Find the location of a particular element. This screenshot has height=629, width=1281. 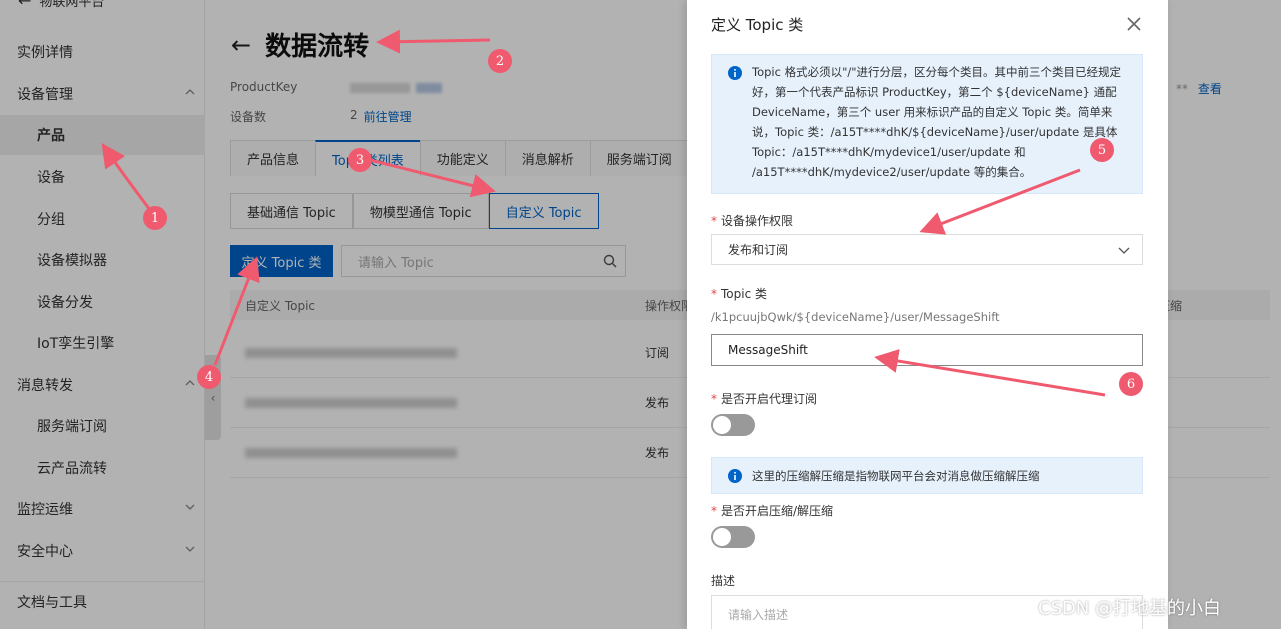

compress-info: 这里的压缩解压缩是指物联网平台会对消息做压缩解压缩 is located at coordinates (927, 475).